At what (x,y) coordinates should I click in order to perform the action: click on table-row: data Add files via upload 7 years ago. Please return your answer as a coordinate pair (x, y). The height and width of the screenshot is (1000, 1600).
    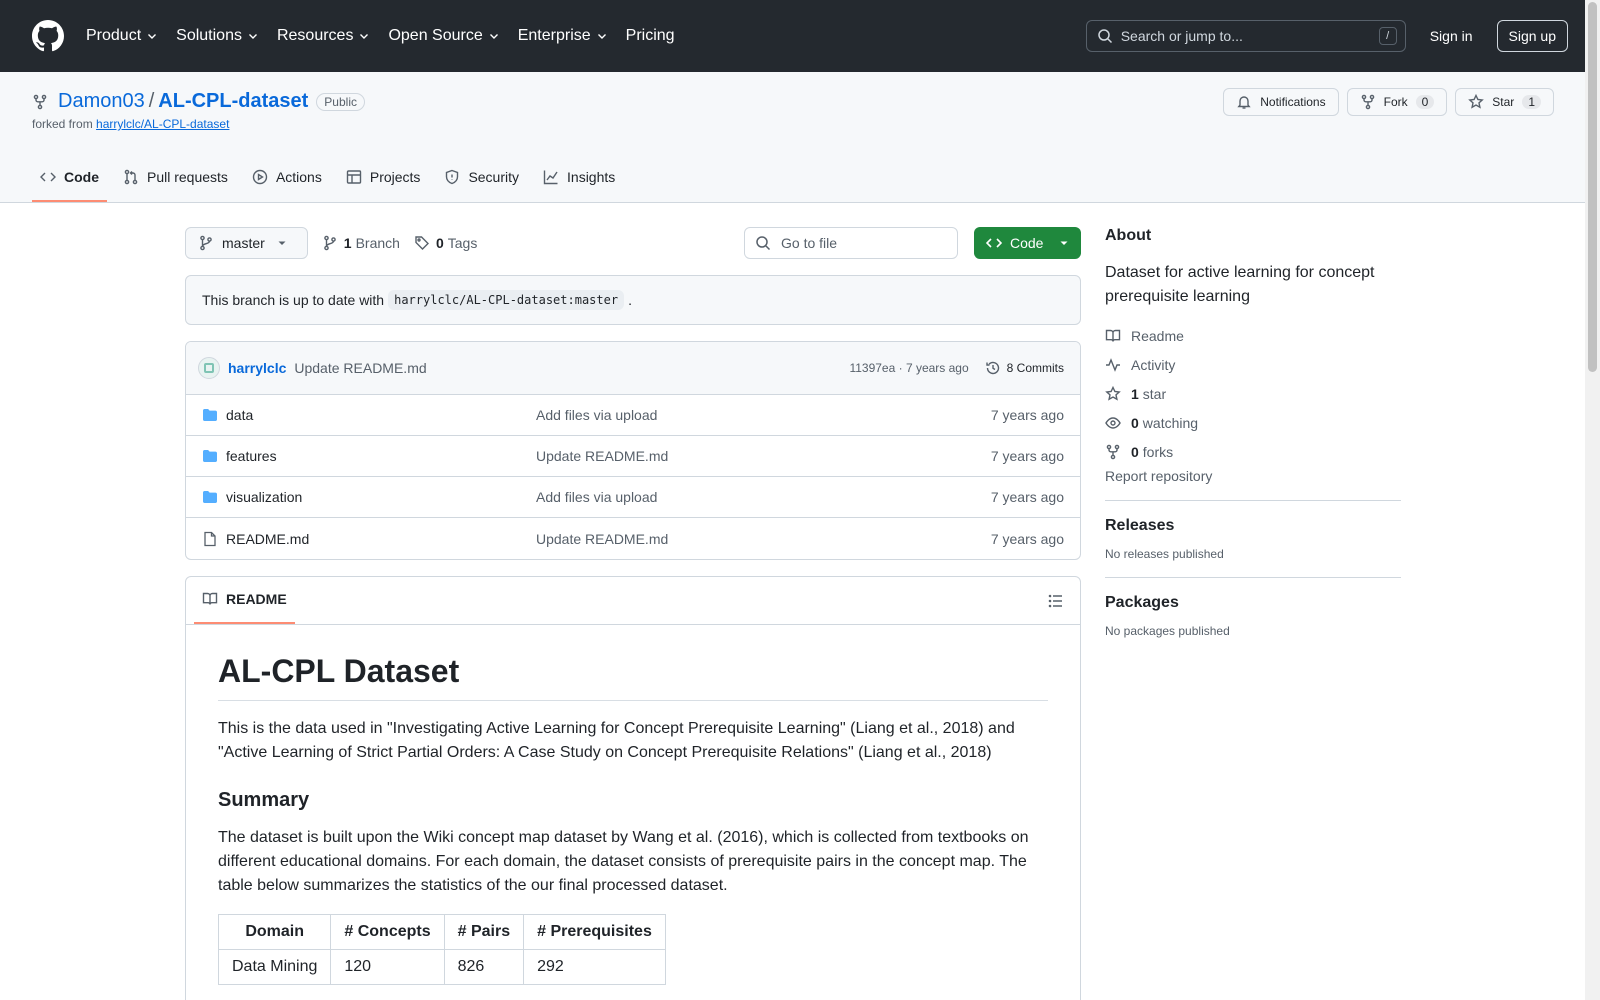
    Looking at the image, I should click on (633, 415).